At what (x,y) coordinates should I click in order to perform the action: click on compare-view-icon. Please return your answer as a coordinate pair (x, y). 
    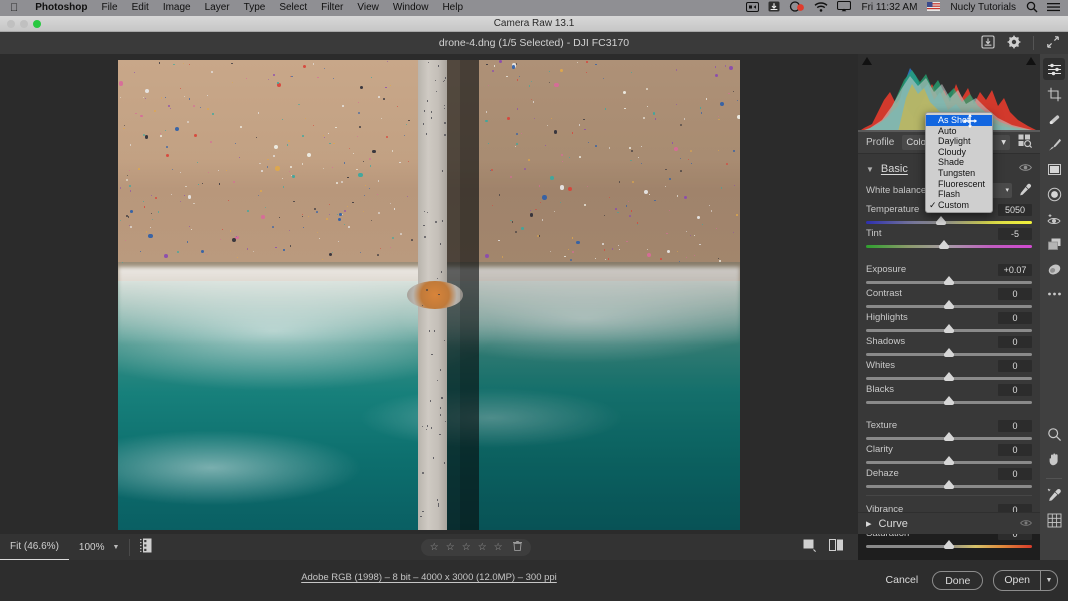
    Looking at the image, I should click on (836, 547).